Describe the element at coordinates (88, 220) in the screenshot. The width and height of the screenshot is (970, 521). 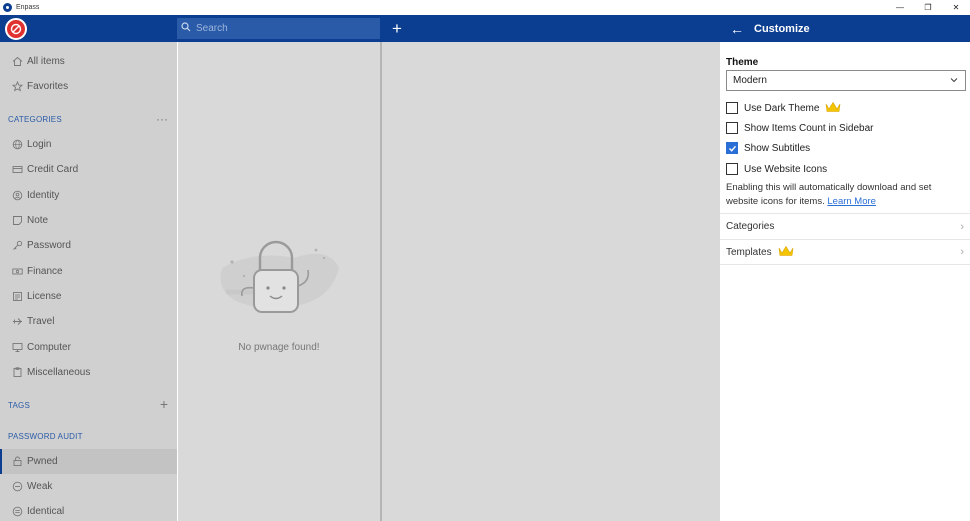
I see `sidebar-item-note: Note` at that location.